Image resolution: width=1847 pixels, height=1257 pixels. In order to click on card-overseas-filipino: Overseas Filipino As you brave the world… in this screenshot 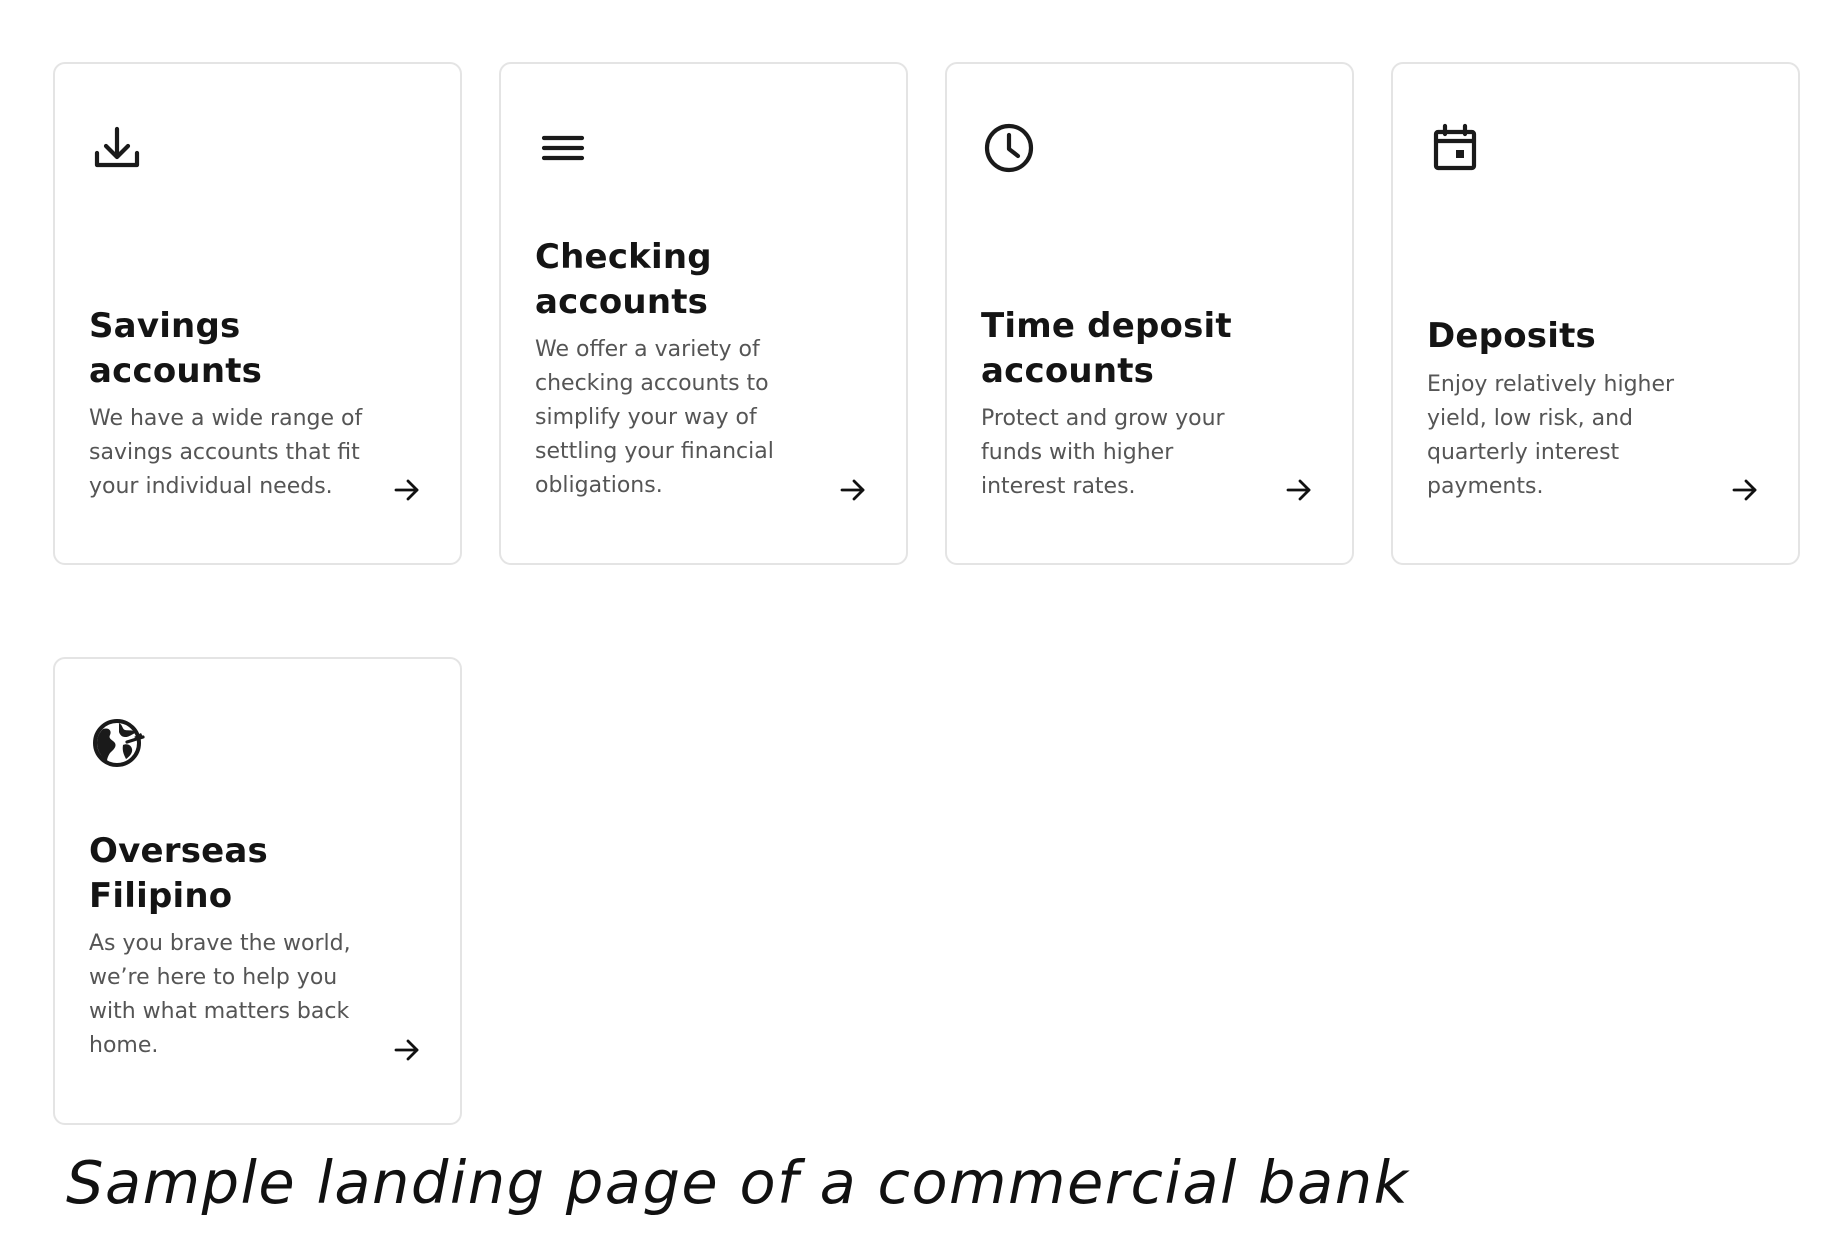, I will do `click(257, 891)`.